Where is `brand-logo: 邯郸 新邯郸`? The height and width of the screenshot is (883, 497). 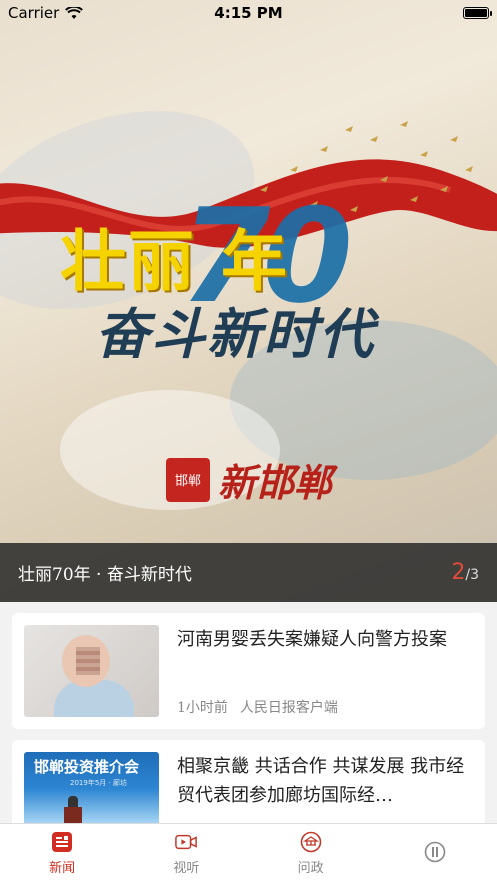
brand-logo: 邯郸 新邯郸 is located at coordinates (249, 479).